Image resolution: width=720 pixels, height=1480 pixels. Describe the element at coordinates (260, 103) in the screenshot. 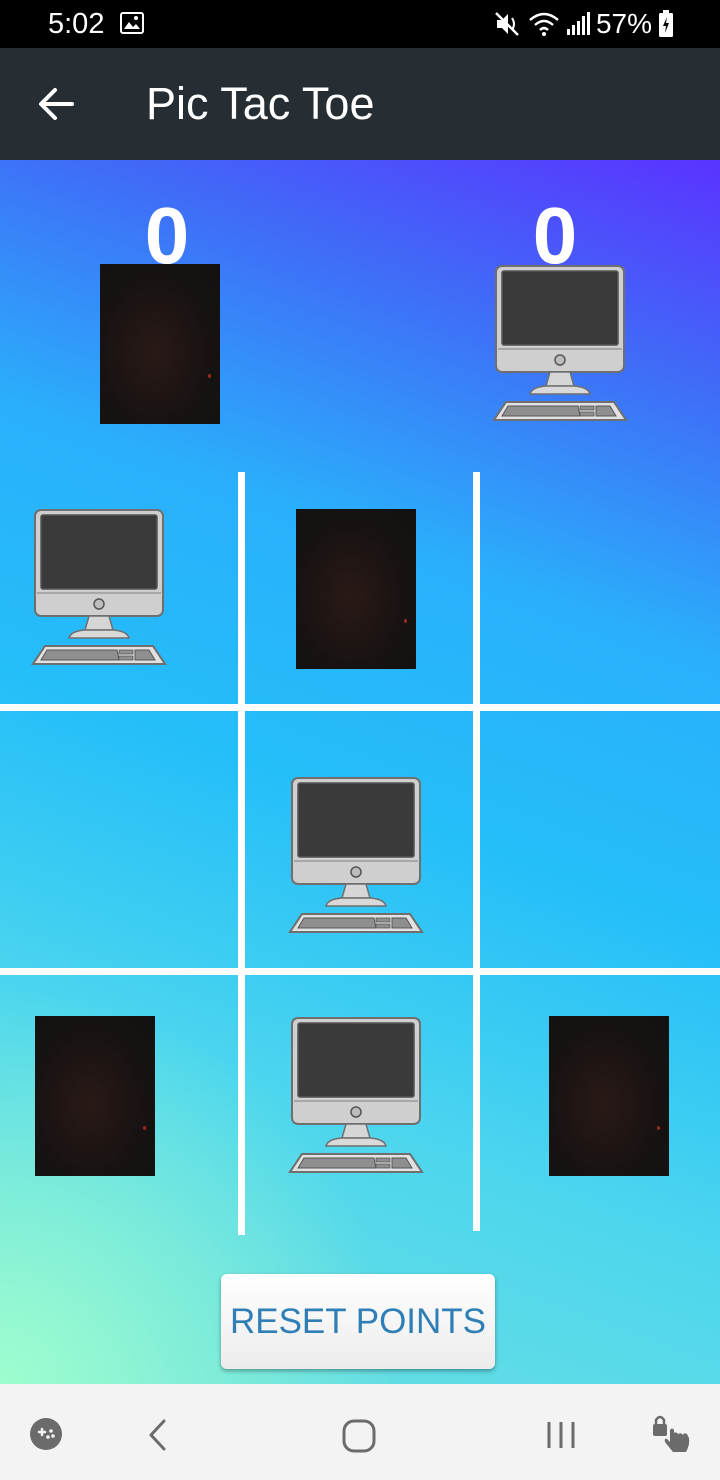

I see `app-title: Pic Tac Toe` at that location.